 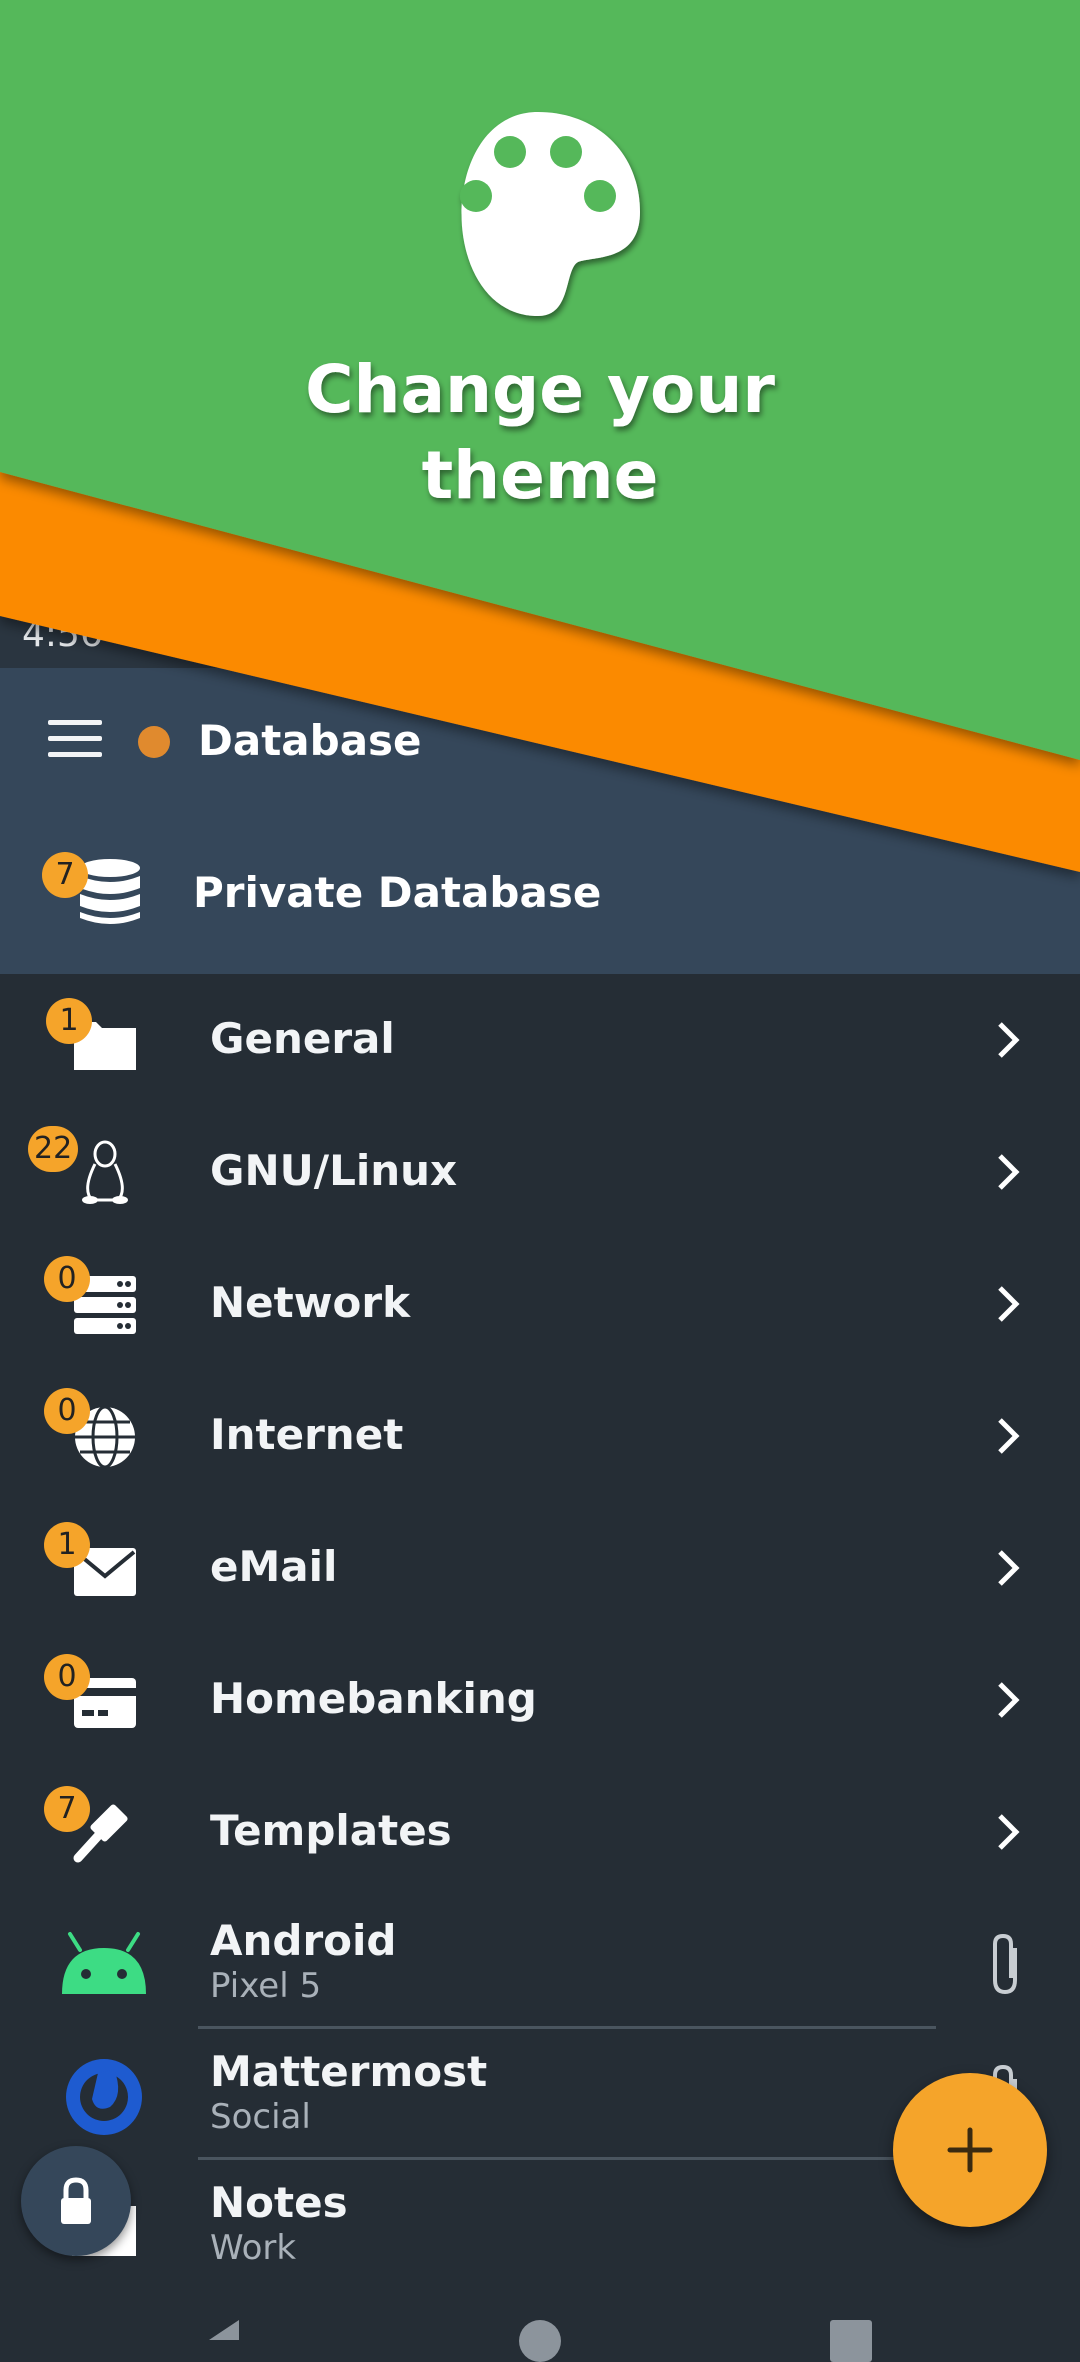 I want to click on recents-icon, so click(x=851, y=2341).